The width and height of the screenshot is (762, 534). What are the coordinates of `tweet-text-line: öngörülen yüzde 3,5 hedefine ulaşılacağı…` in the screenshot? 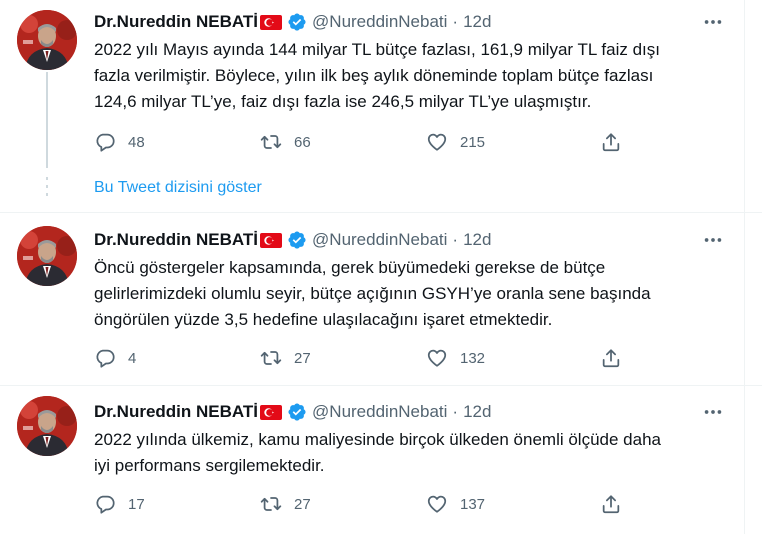 It's located at (323, 319).